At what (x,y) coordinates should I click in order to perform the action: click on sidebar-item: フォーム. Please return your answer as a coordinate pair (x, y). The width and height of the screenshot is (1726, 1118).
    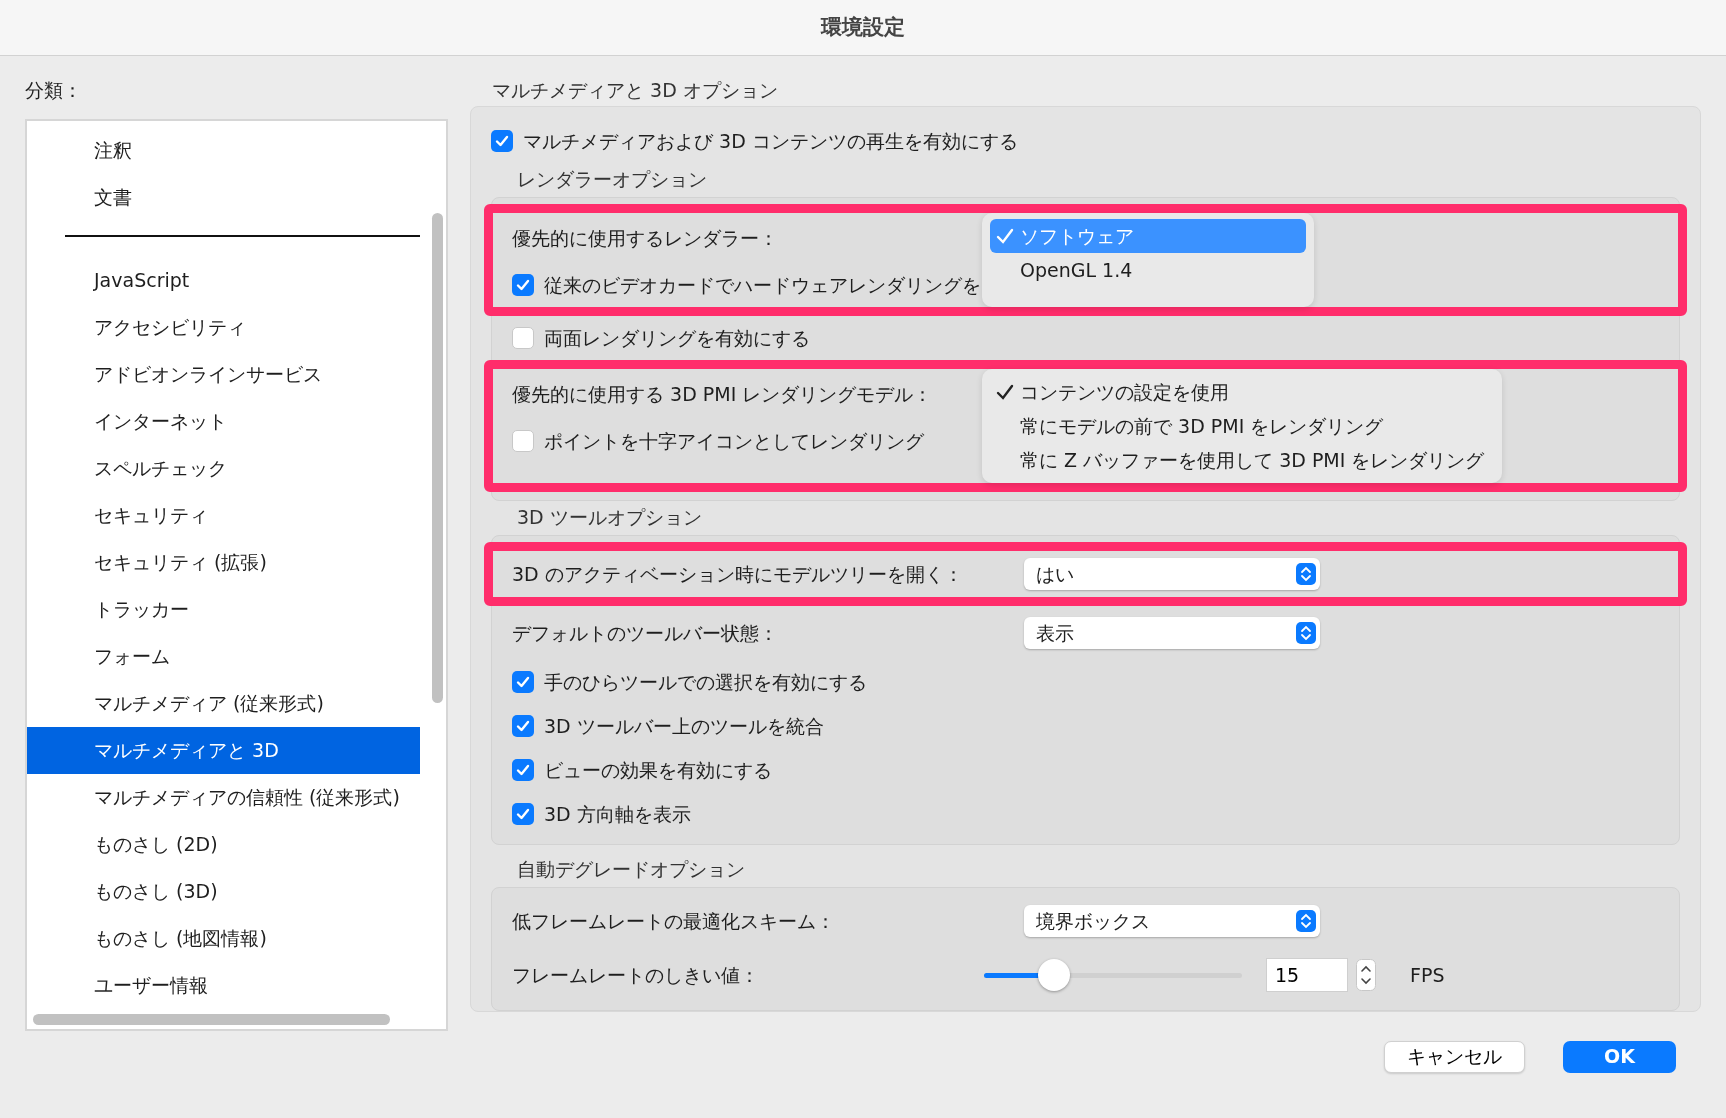
    Looking at the image, I should click on (223, 656).